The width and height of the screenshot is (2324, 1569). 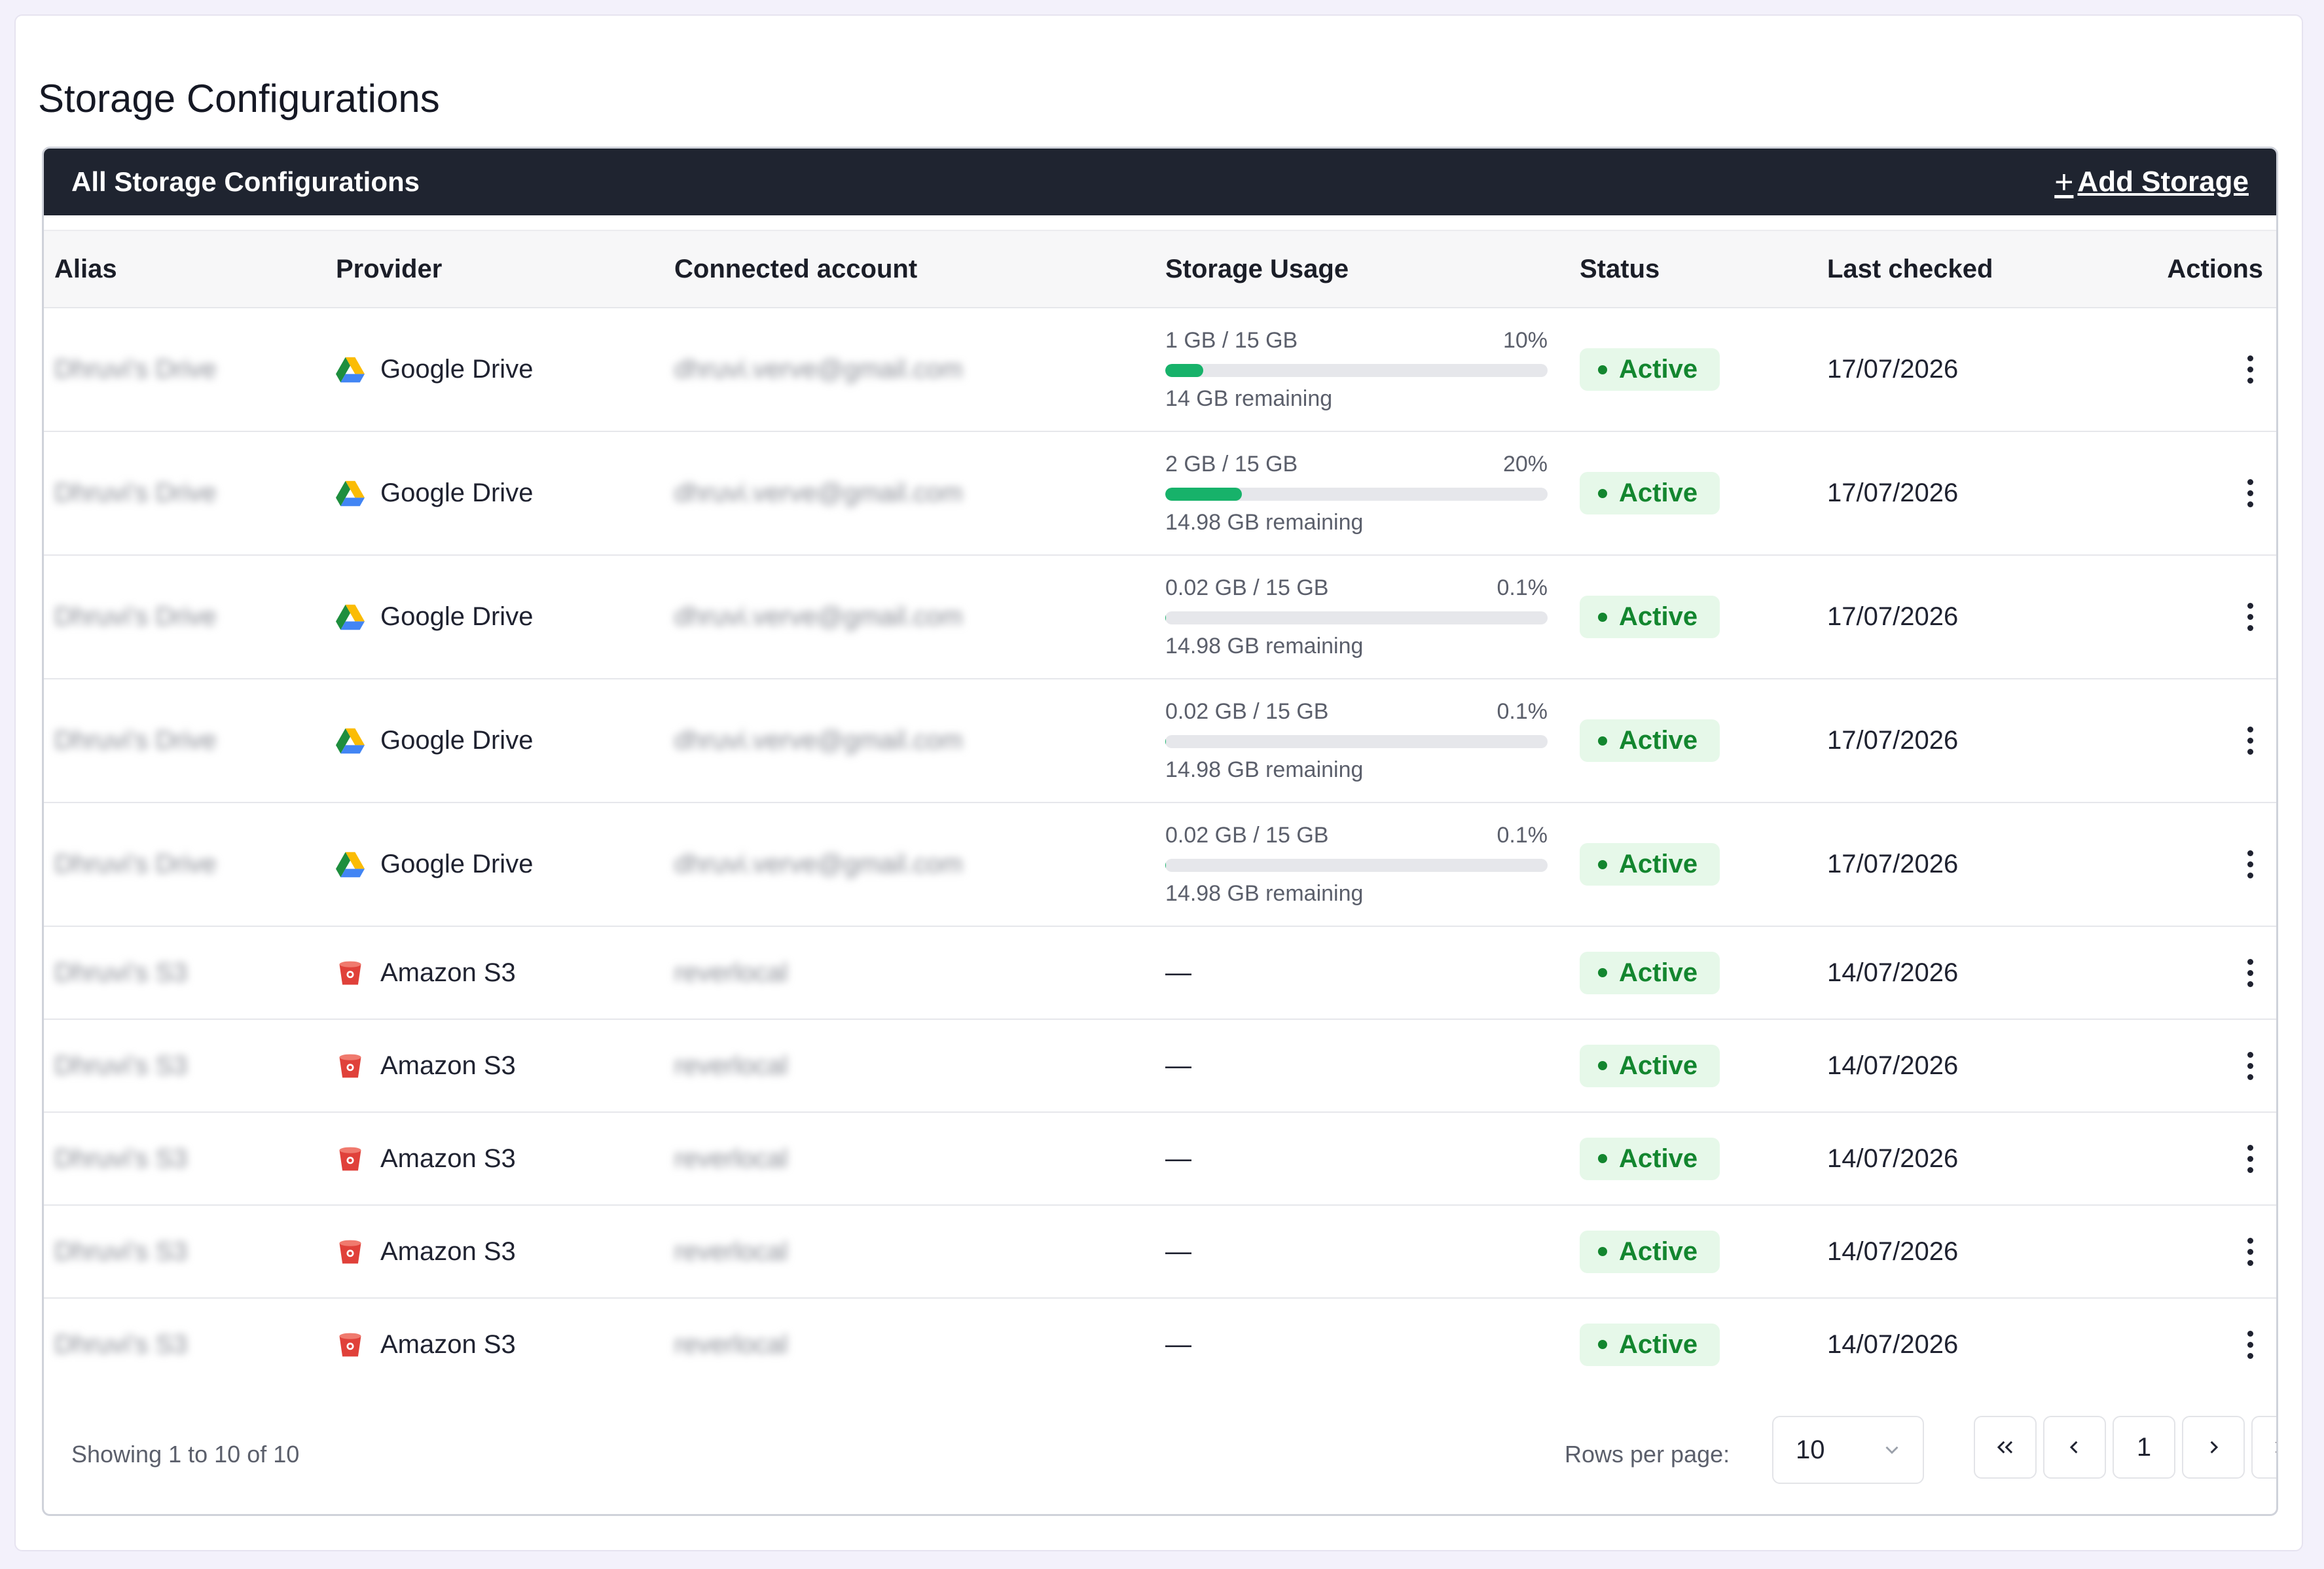 I want to click on next-page-button, so click(x=2213, y=1447).